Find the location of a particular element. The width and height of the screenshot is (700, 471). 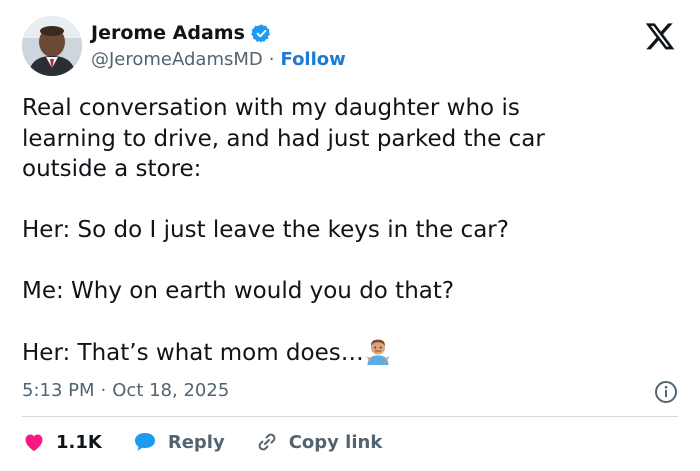

heart-icon is located at coordinates (34, 442).